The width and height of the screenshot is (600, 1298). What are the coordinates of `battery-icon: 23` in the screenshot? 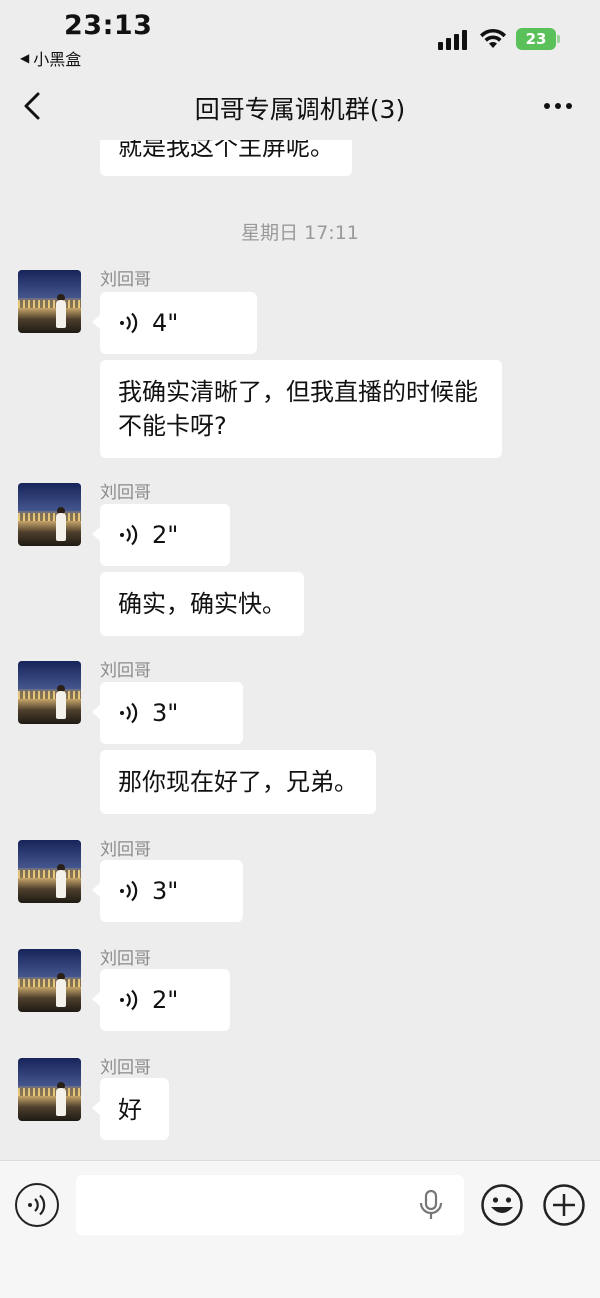 It's located at (538, 39).